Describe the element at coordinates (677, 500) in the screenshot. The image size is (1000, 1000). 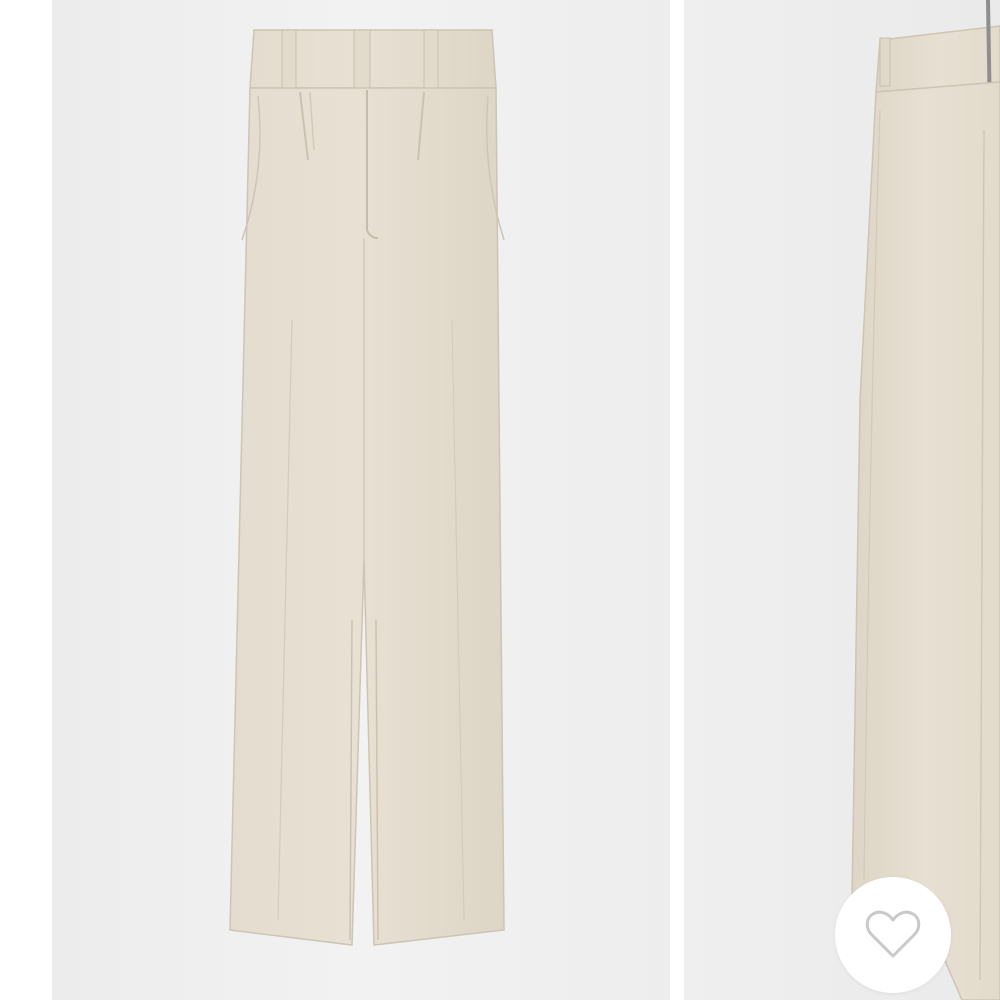
I see `gallery-divider` at that location.